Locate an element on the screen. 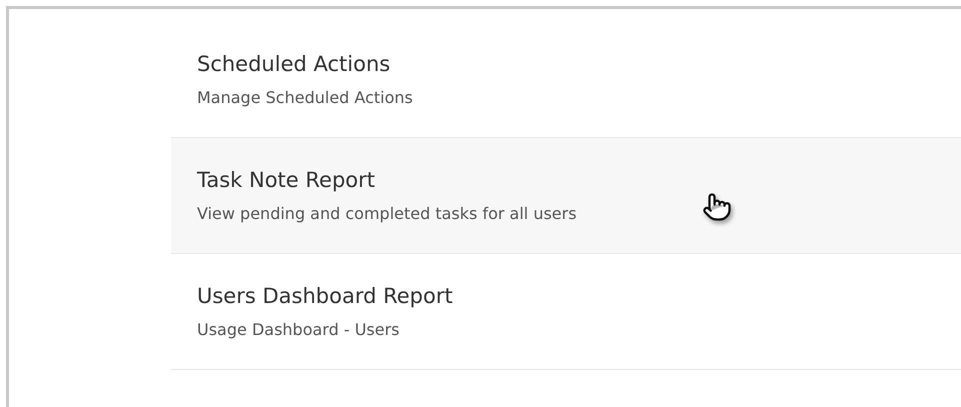 Image resolution: width=961 pixels, height=407 pixels. item-title: Scheduled Actions is located at coordinates (293, 64).